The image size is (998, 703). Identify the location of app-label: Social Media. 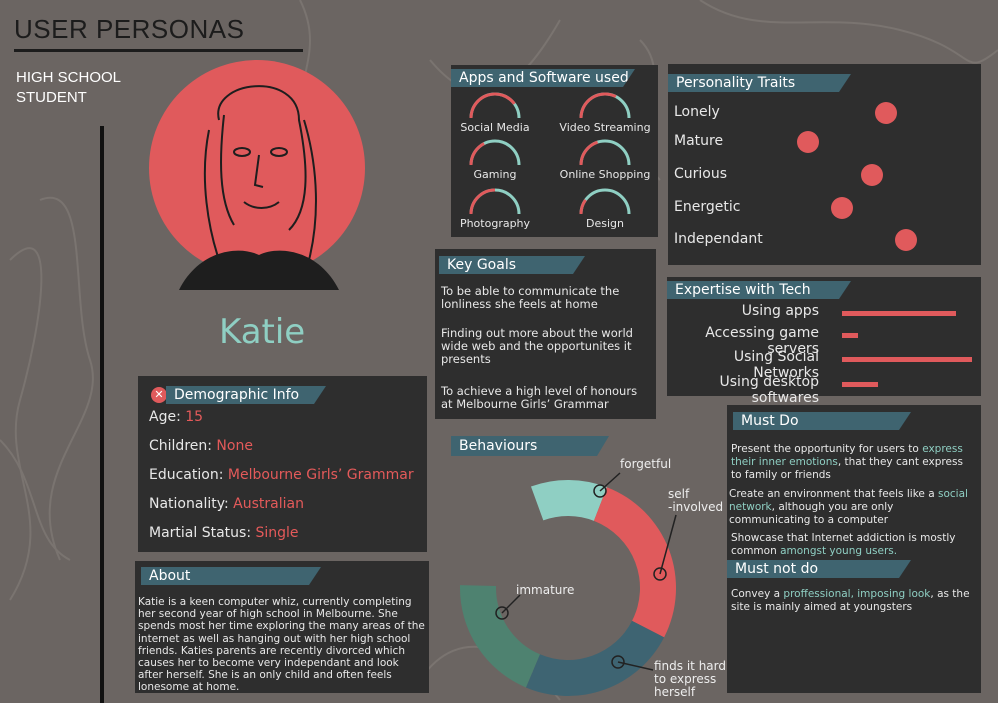
(495, 127).